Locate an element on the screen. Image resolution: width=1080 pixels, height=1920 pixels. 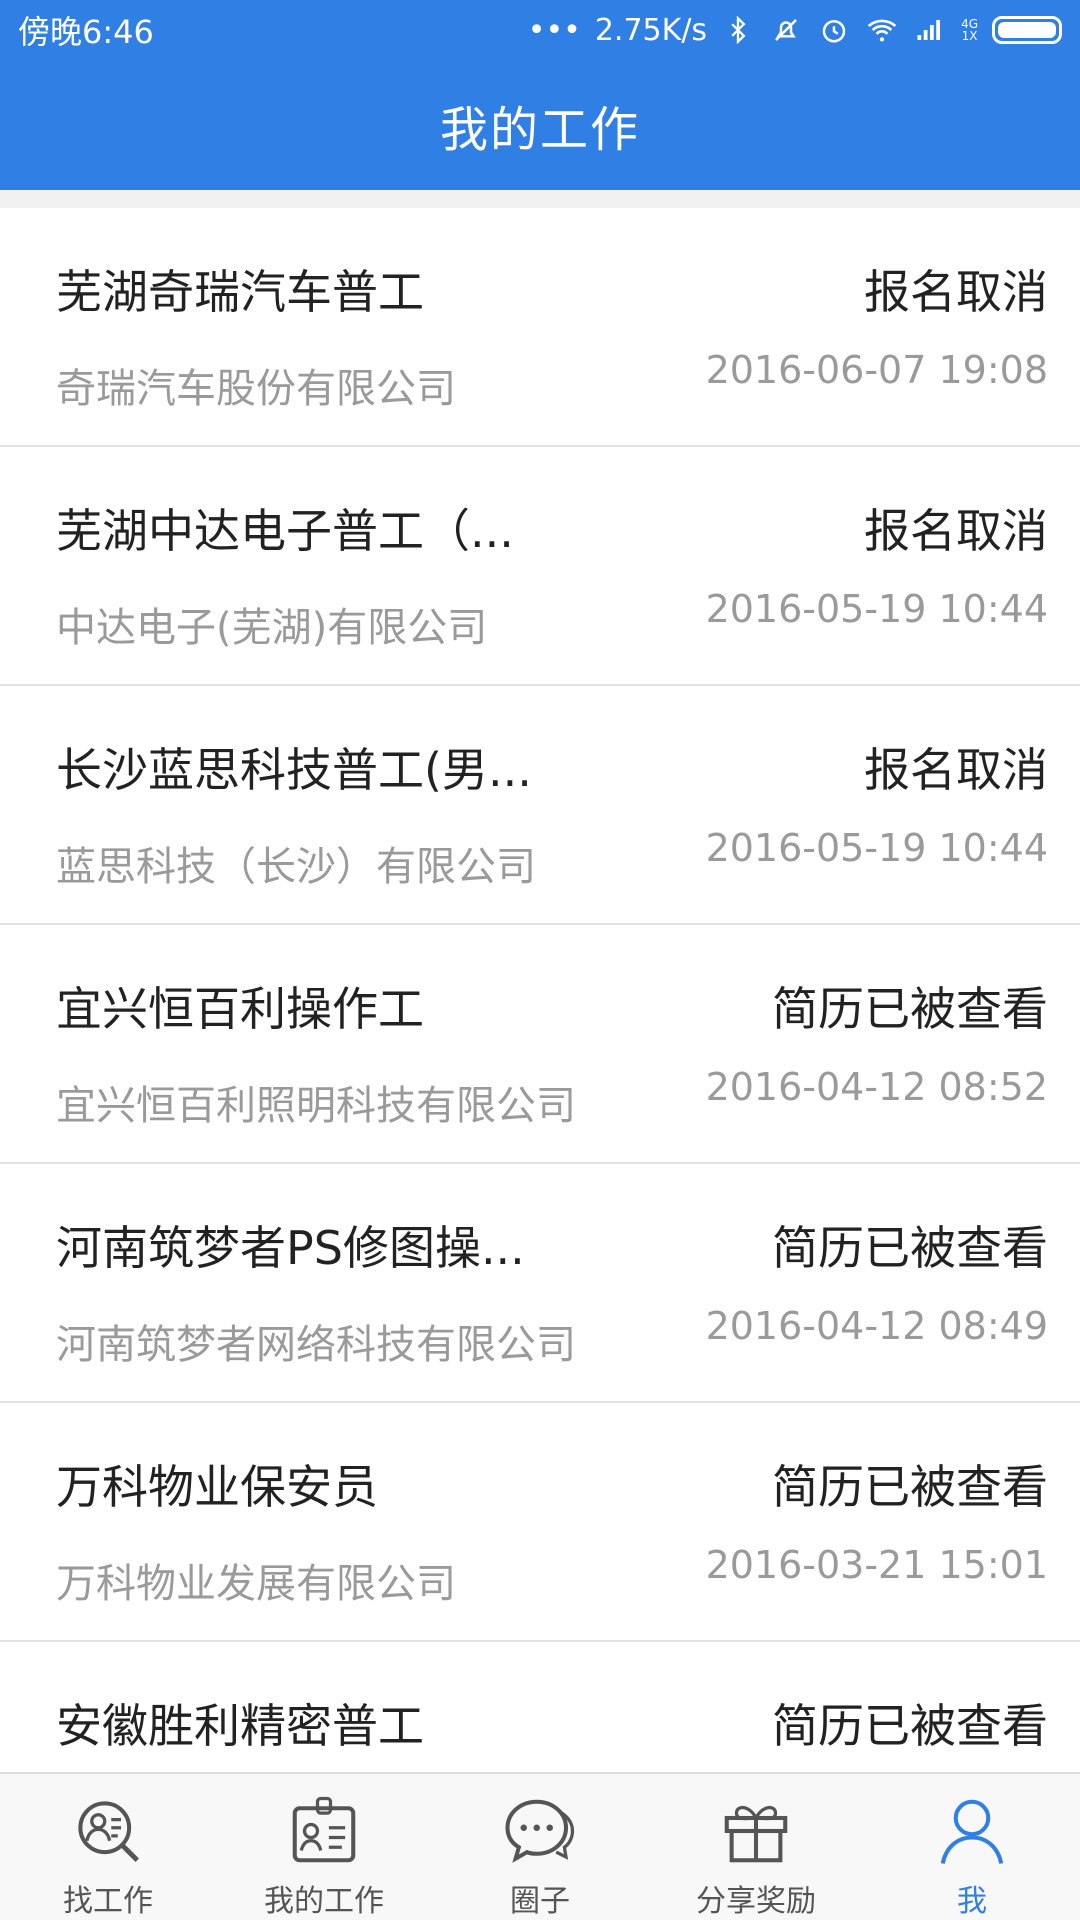
mute-bell-icon is located at coordinates (786, 30).